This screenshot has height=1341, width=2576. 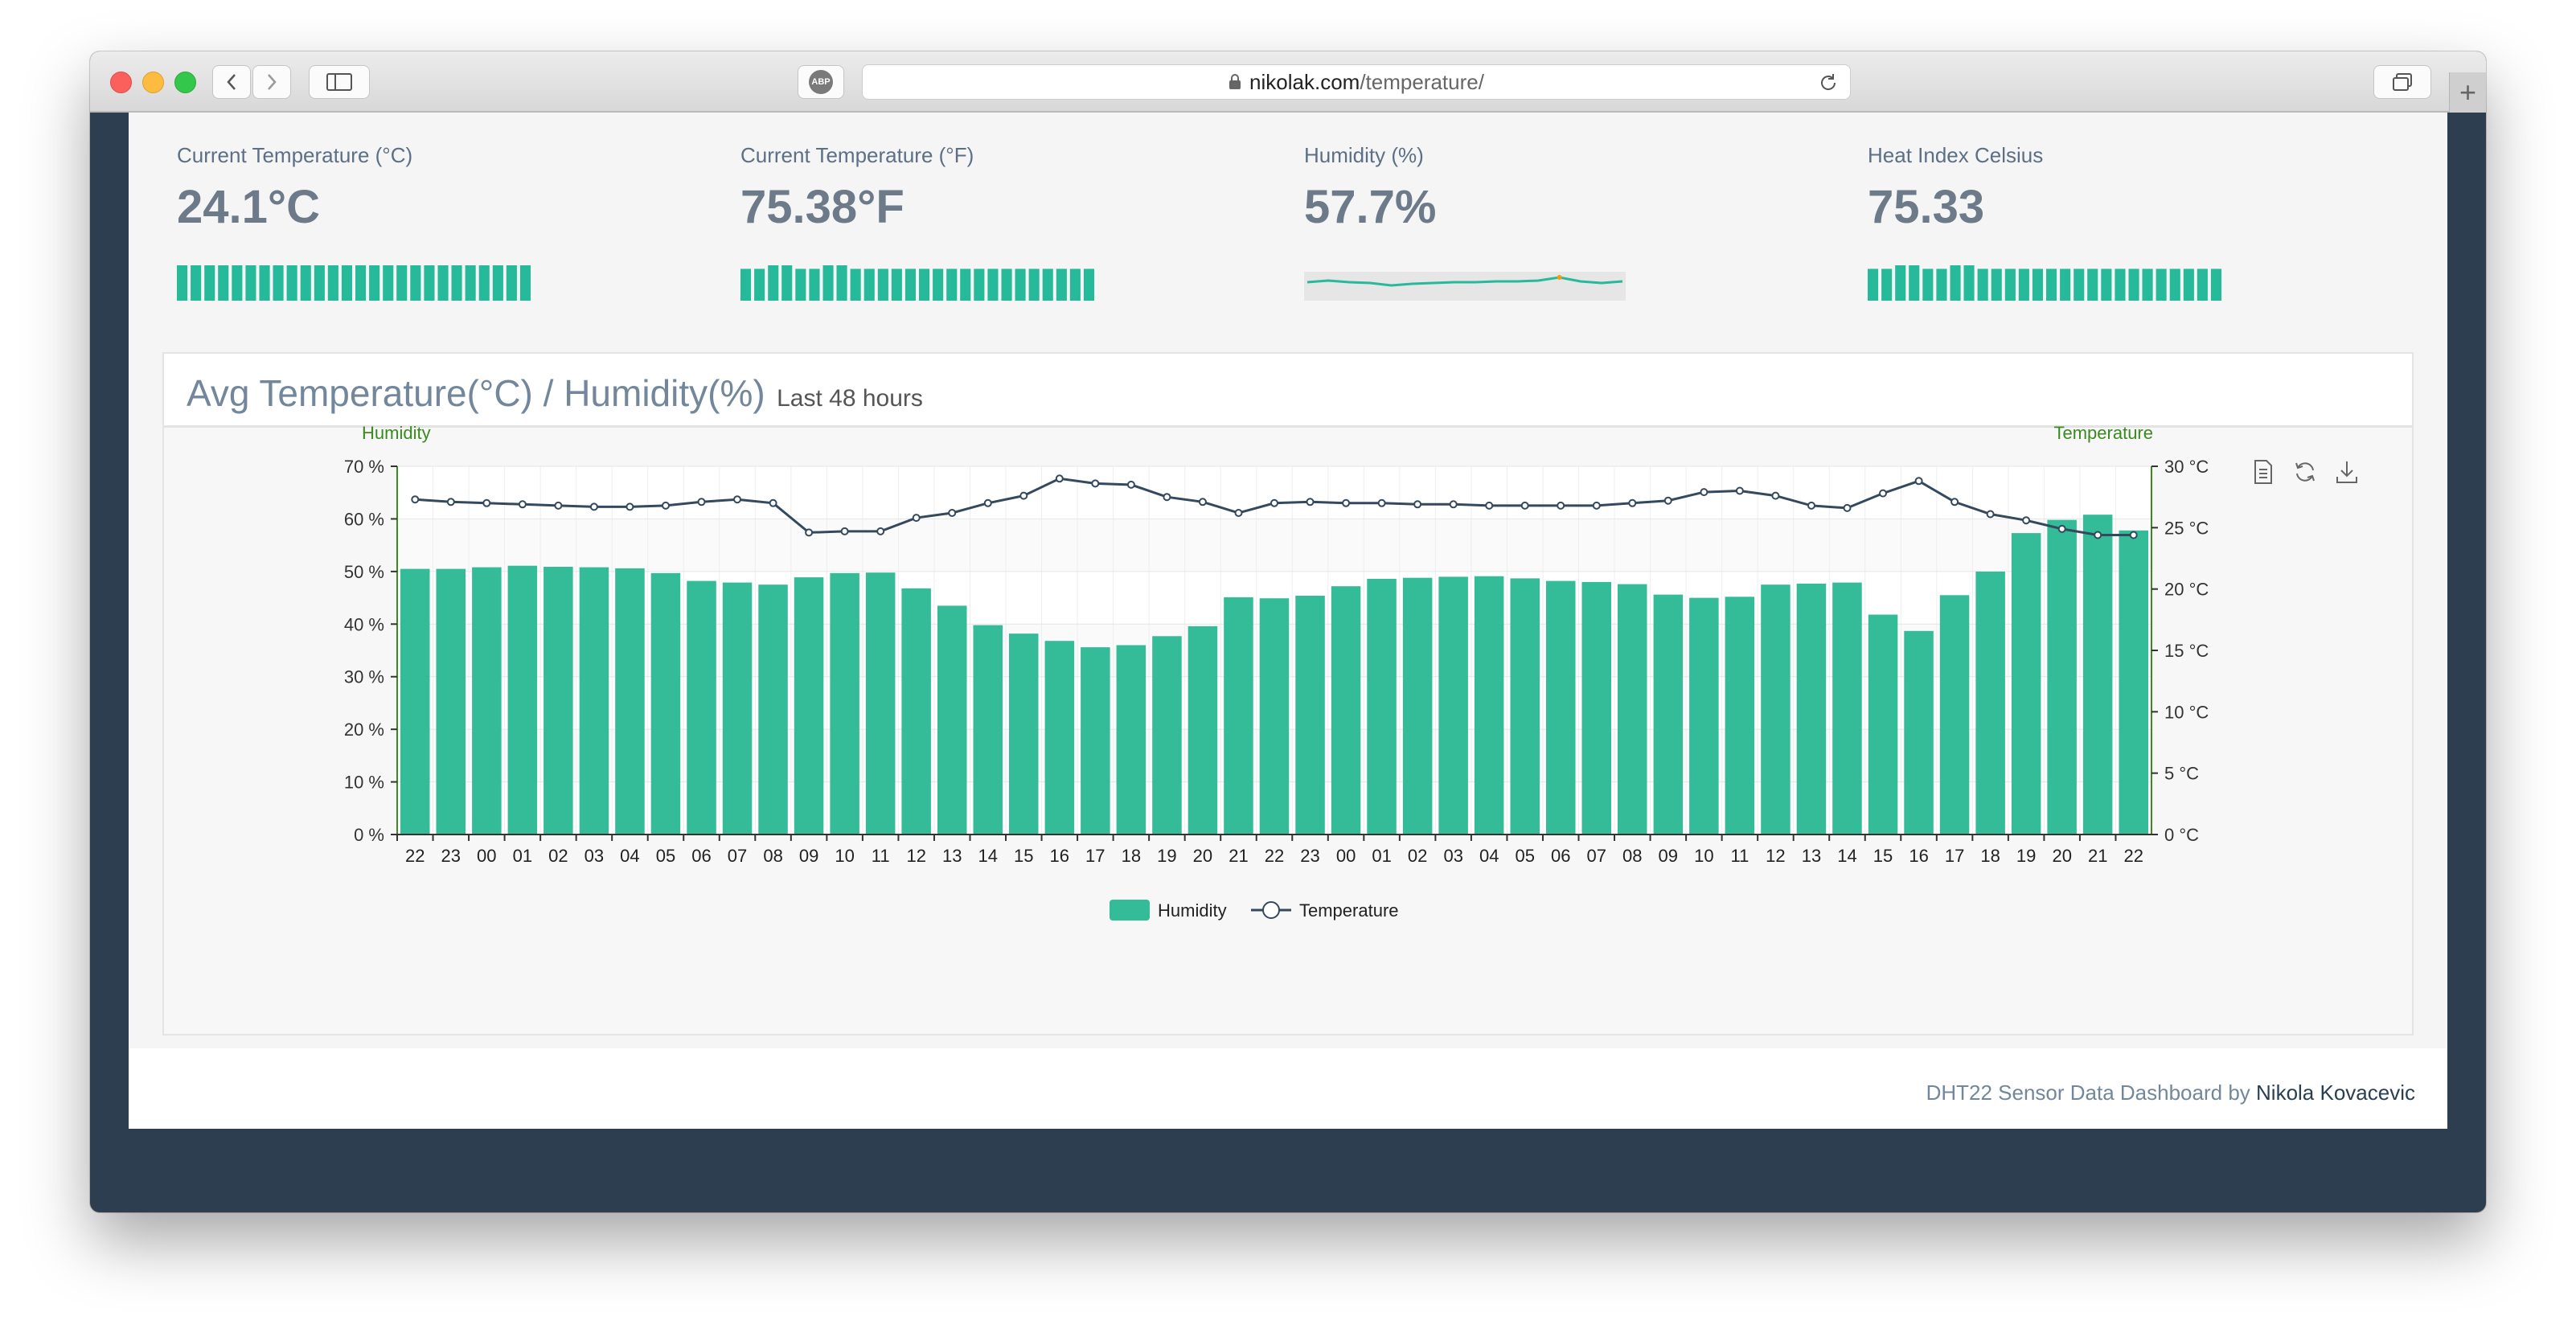 What do you see at coordinates (1828, 82) in the screenshot?
I see `reload-icon` at bounding box center [1828, 82].